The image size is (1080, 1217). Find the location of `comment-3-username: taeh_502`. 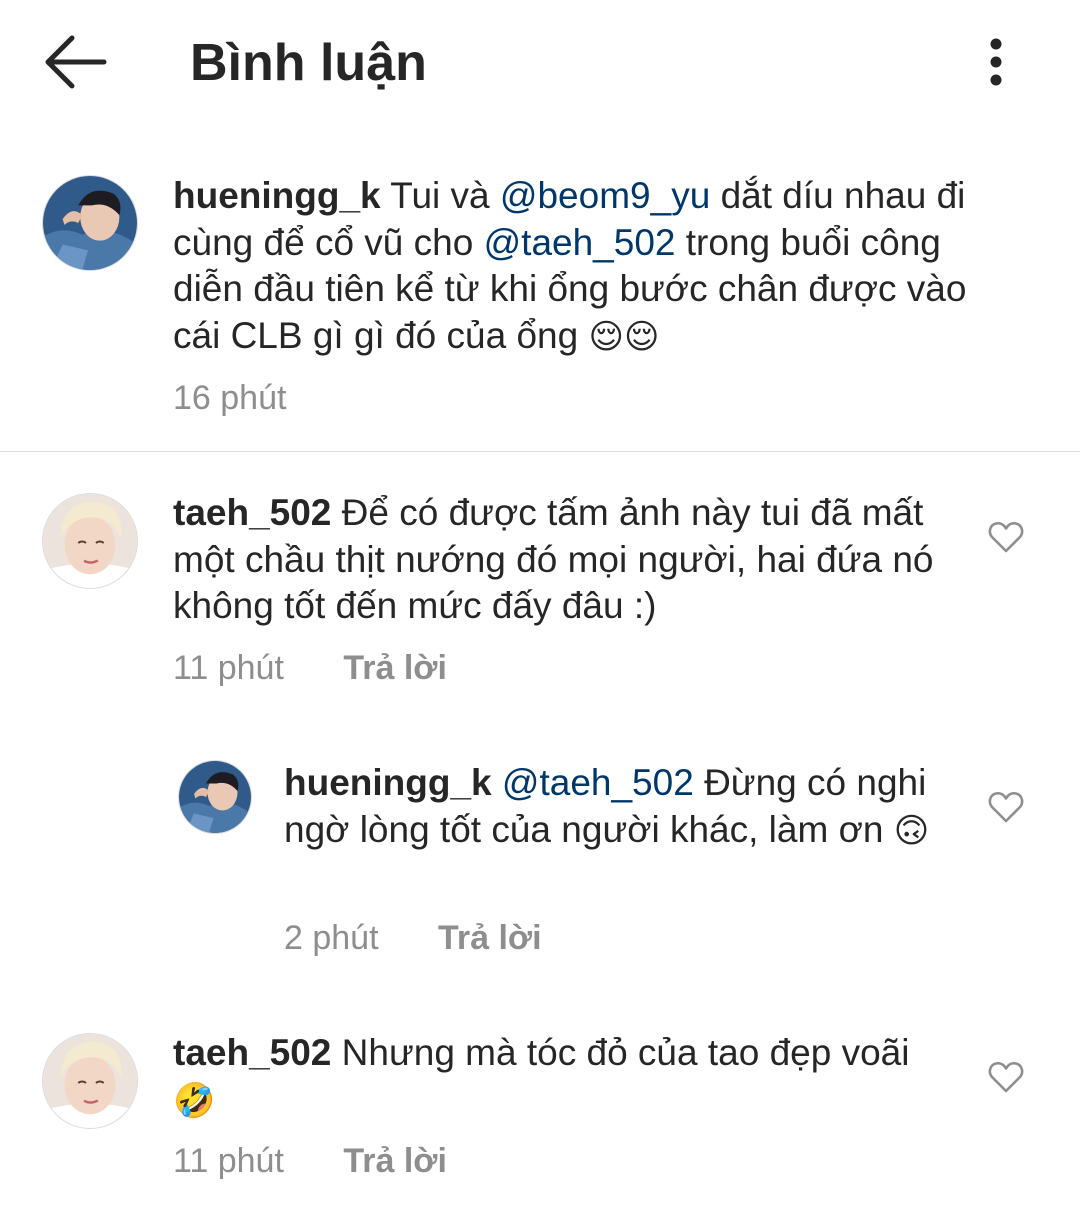

comment-3-username: taeh_502 is located at coordinates (252, 1052).